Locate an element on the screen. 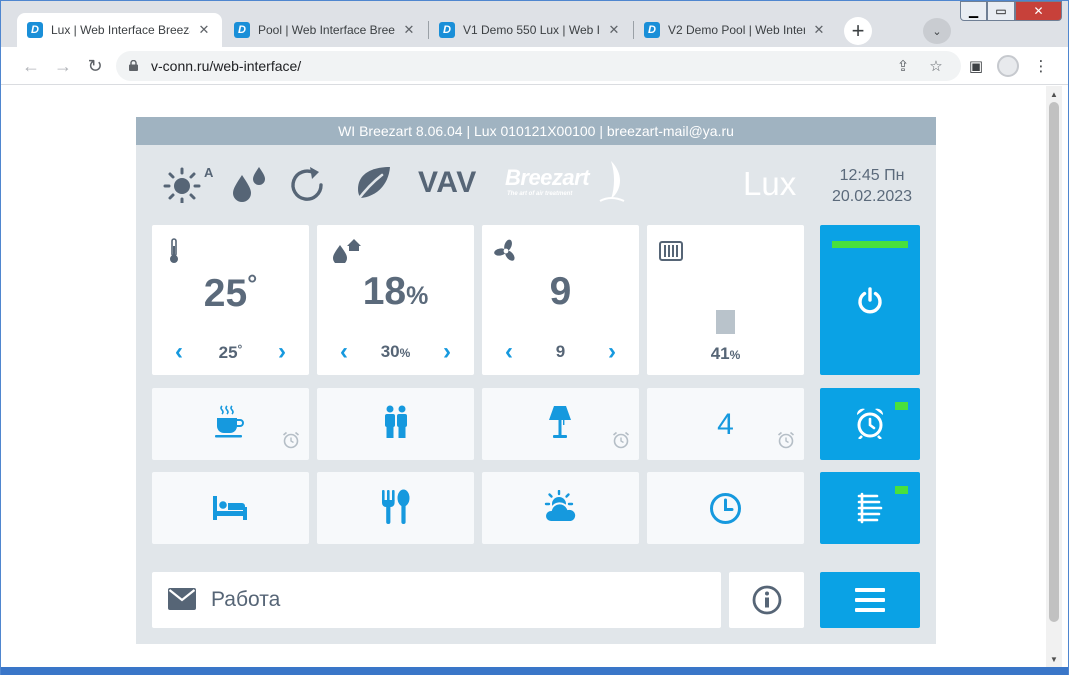 The image size is (1069, 675). current-mode-text: Работа is located at coordinates (246, 599).